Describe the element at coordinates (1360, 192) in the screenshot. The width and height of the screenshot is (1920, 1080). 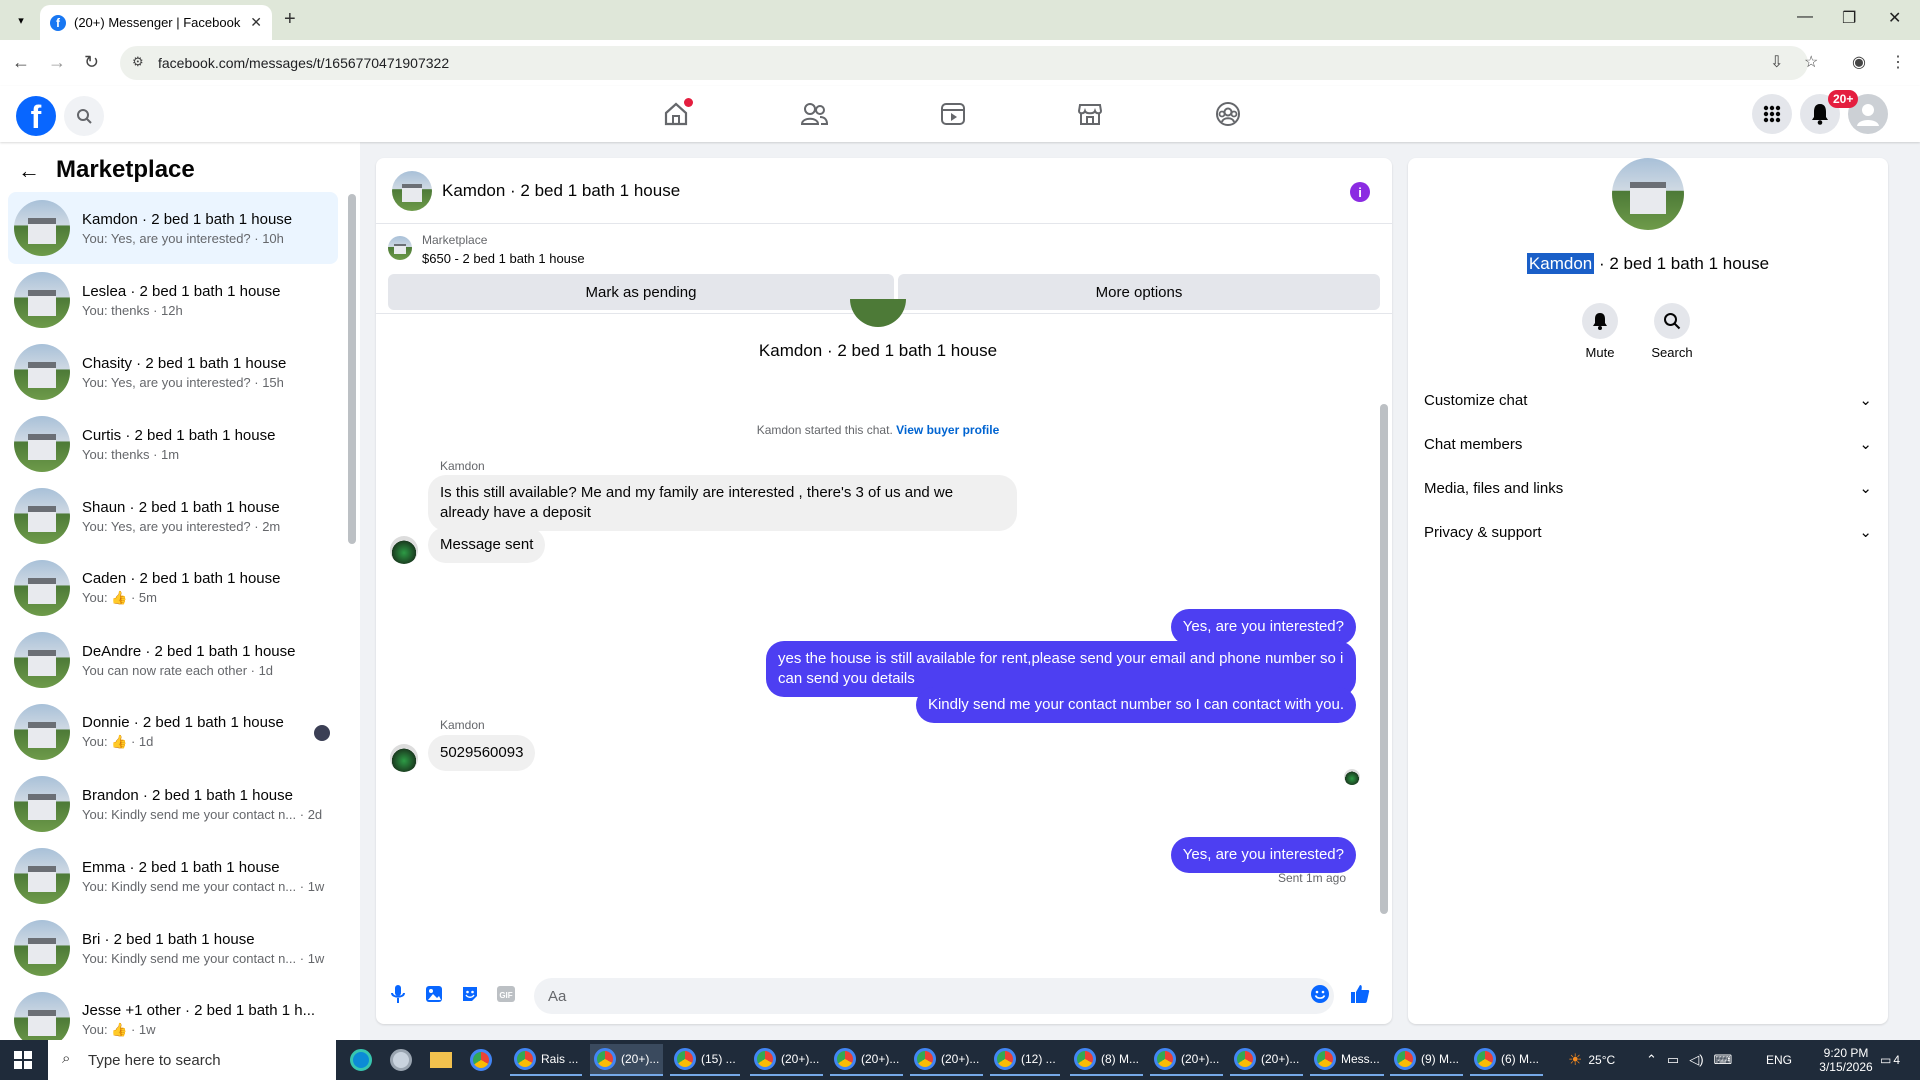
I see `info-icon: i` at that location.